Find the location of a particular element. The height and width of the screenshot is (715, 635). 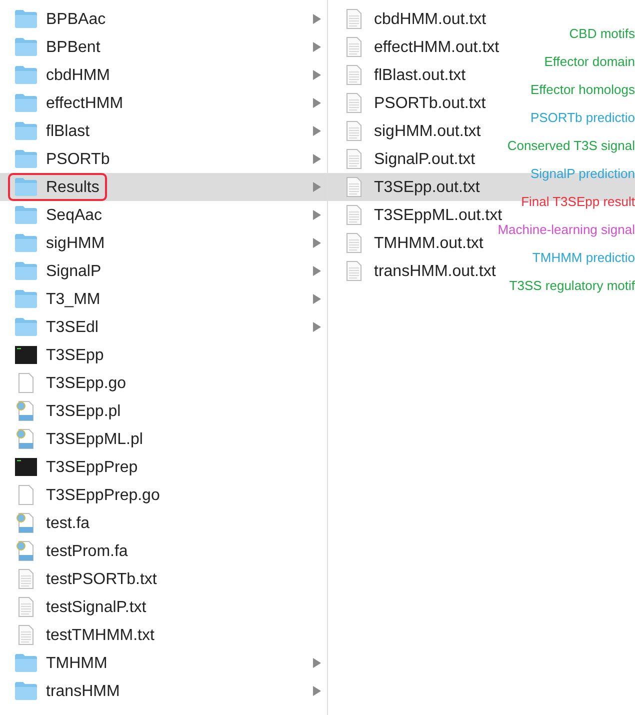

file-name: T3SEpp.pl is located at coordinates (83, 411).